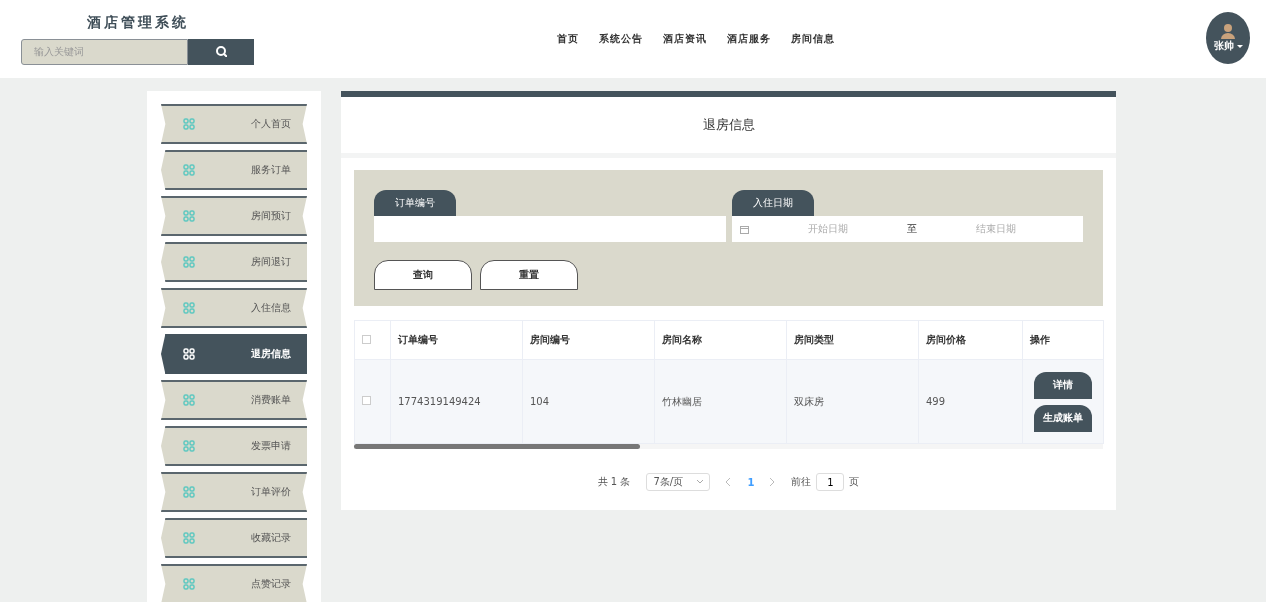  I want to click on user-name: 张帅, so click(1223, 46).